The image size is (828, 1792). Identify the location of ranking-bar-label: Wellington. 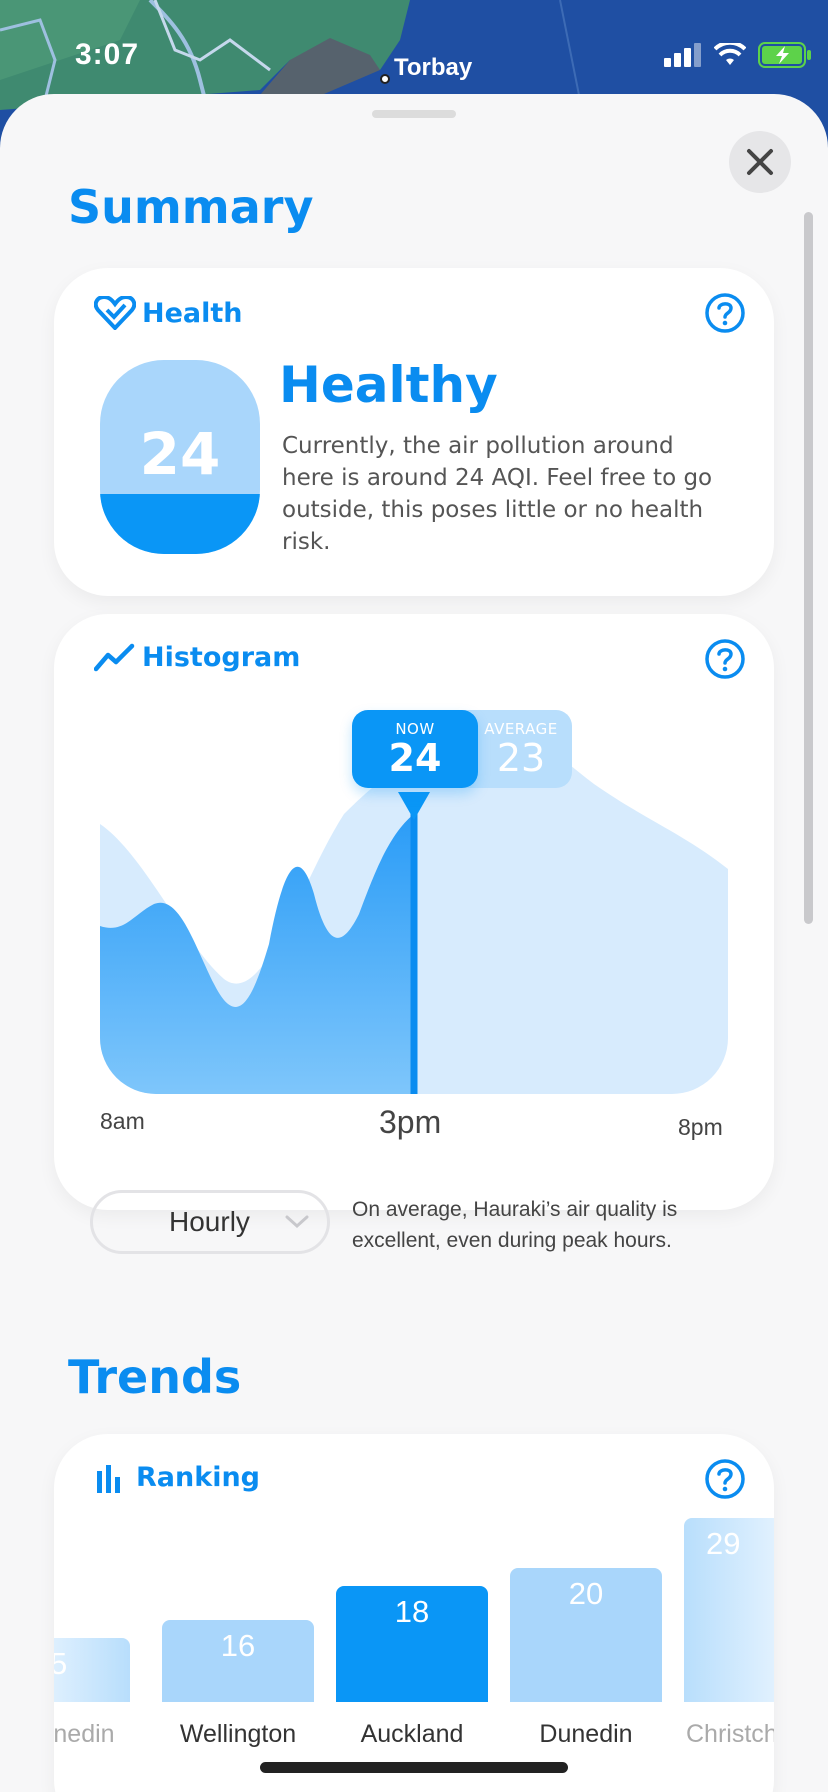
(238, 1734).